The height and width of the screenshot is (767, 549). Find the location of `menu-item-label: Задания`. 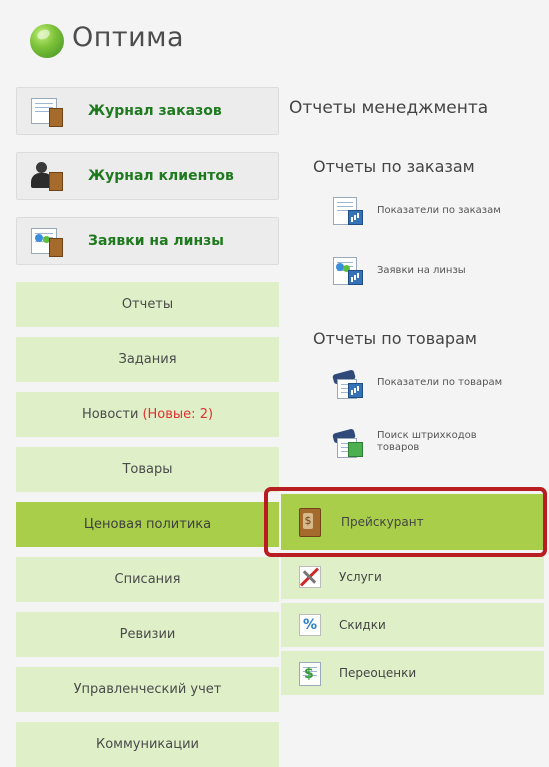

menu-item-label: Задания is located at coordinates (147, 359).